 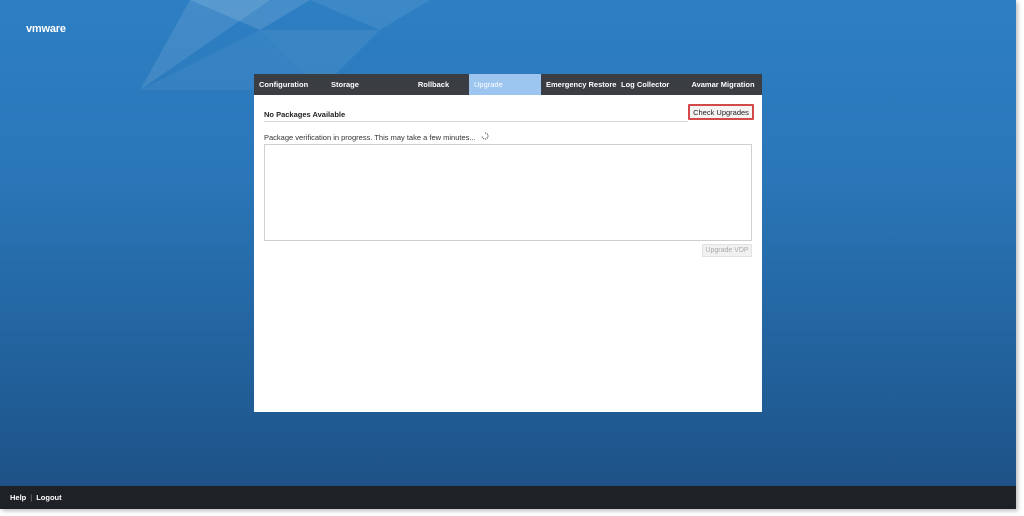 What do you see at coordinates (48, 497) in the screenshot?
I see `logout-link: Logout` at bounding box center [48, 497].